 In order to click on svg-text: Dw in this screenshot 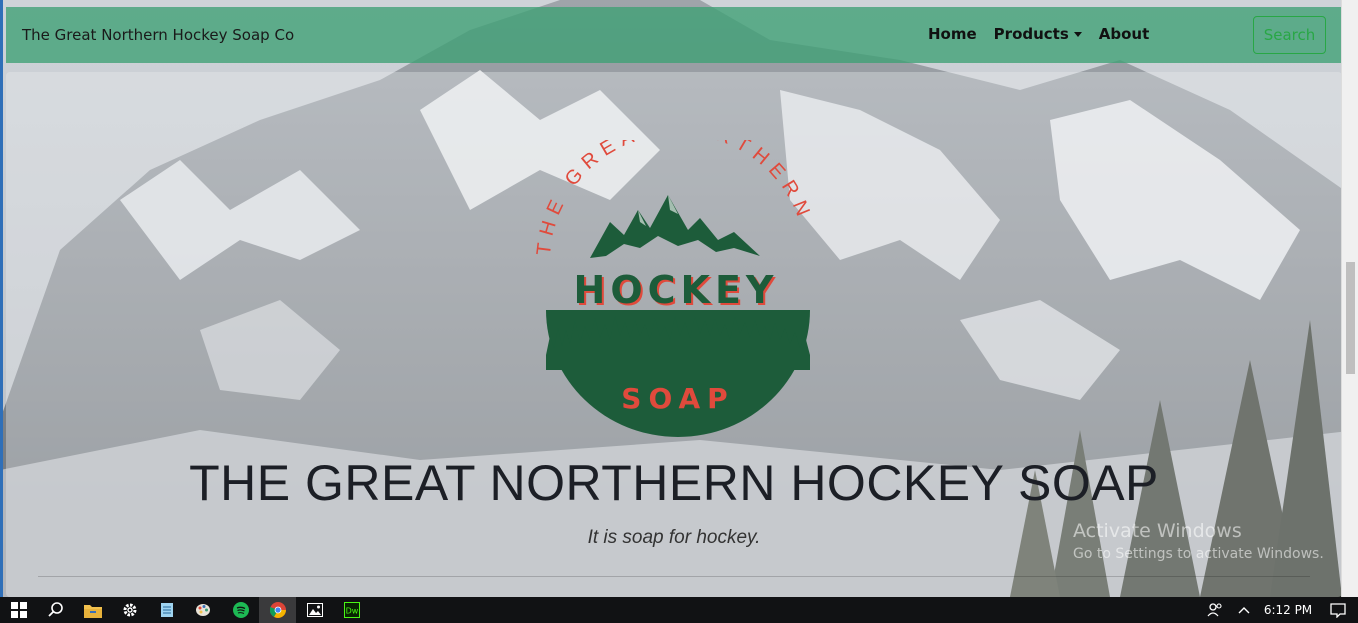, I will do `click(351, 611)`.